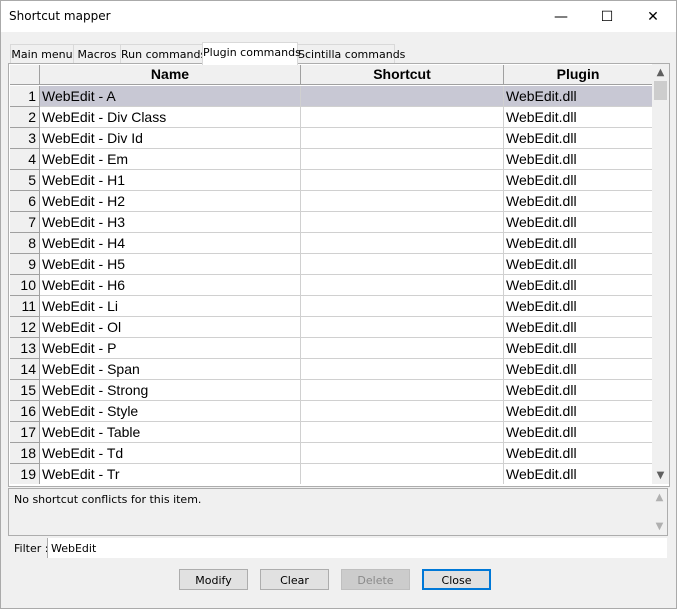 Image resolution: width=677 pixels, height=609 pixels. What do you see at coordinates (163, 54) in the screenshot?
I see `tab-run-commands: Run commands` at bounding box center [163, 54].